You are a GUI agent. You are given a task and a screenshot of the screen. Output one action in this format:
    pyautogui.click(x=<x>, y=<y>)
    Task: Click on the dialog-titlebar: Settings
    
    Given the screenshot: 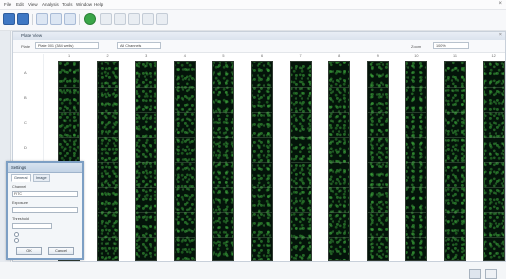 What is the action you would take?
    pyautogui.click(x=45, y=168)
    